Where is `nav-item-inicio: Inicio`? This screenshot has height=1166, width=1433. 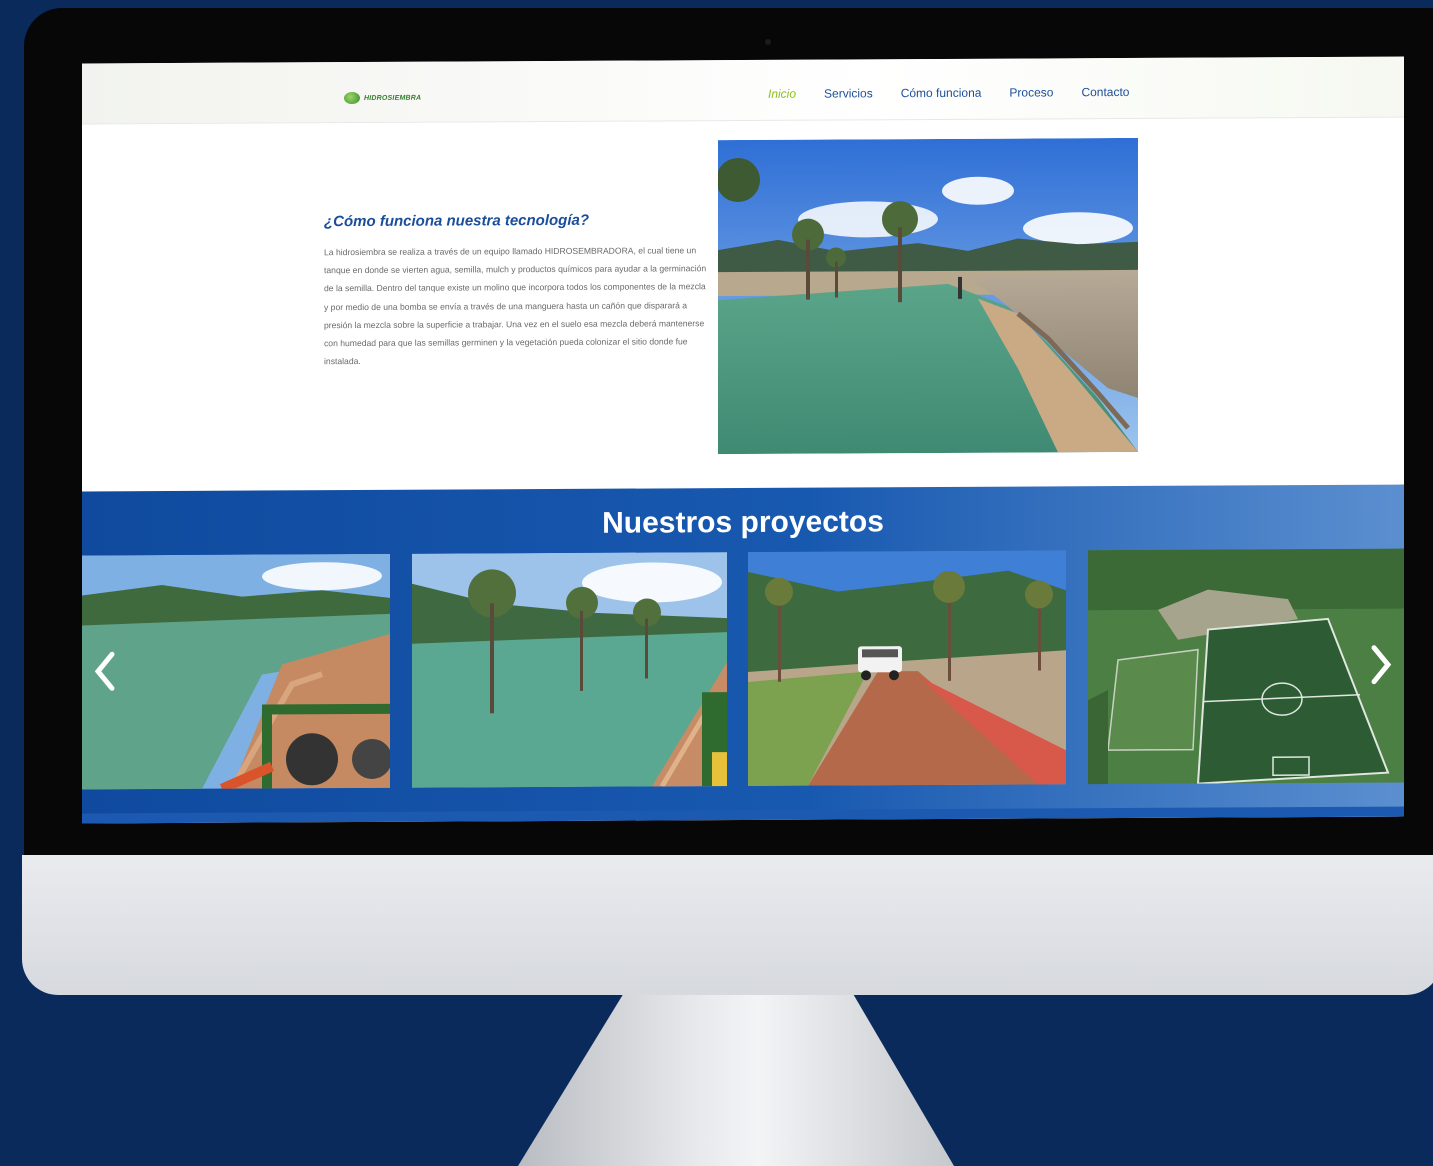 nav-item-inicio: Inicio is located at coordinates (782, 94).